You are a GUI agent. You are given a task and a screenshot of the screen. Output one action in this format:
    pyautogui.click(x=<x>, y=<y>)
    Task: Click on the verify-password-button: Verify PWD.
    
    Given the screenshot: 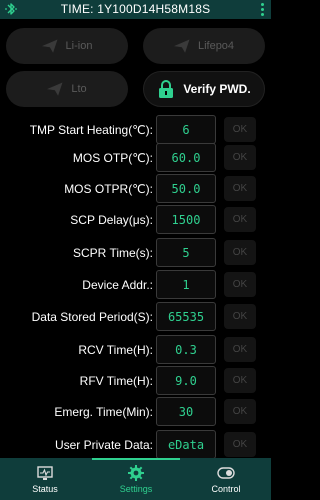 What is the action you would take?
    pyautogui.click(x=204, y=89)
    